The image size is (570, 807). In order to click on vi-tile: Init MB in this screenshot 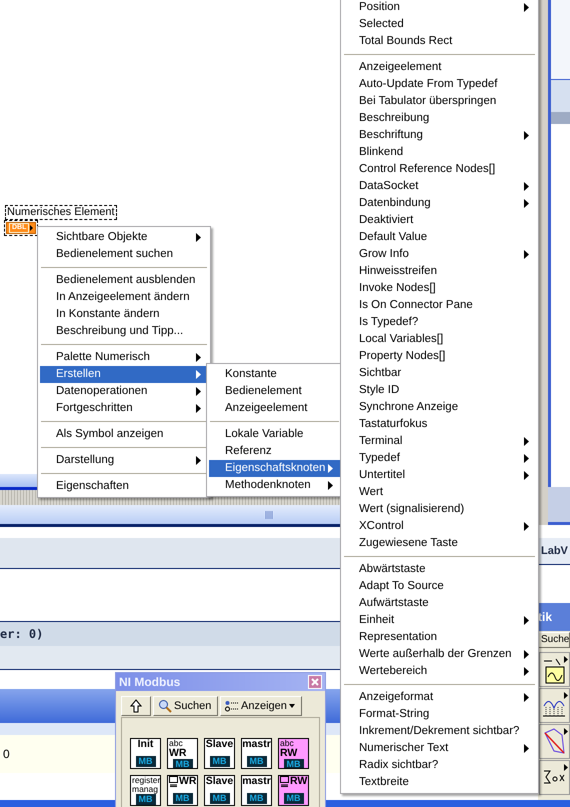, I will do `click(145, 753)`.